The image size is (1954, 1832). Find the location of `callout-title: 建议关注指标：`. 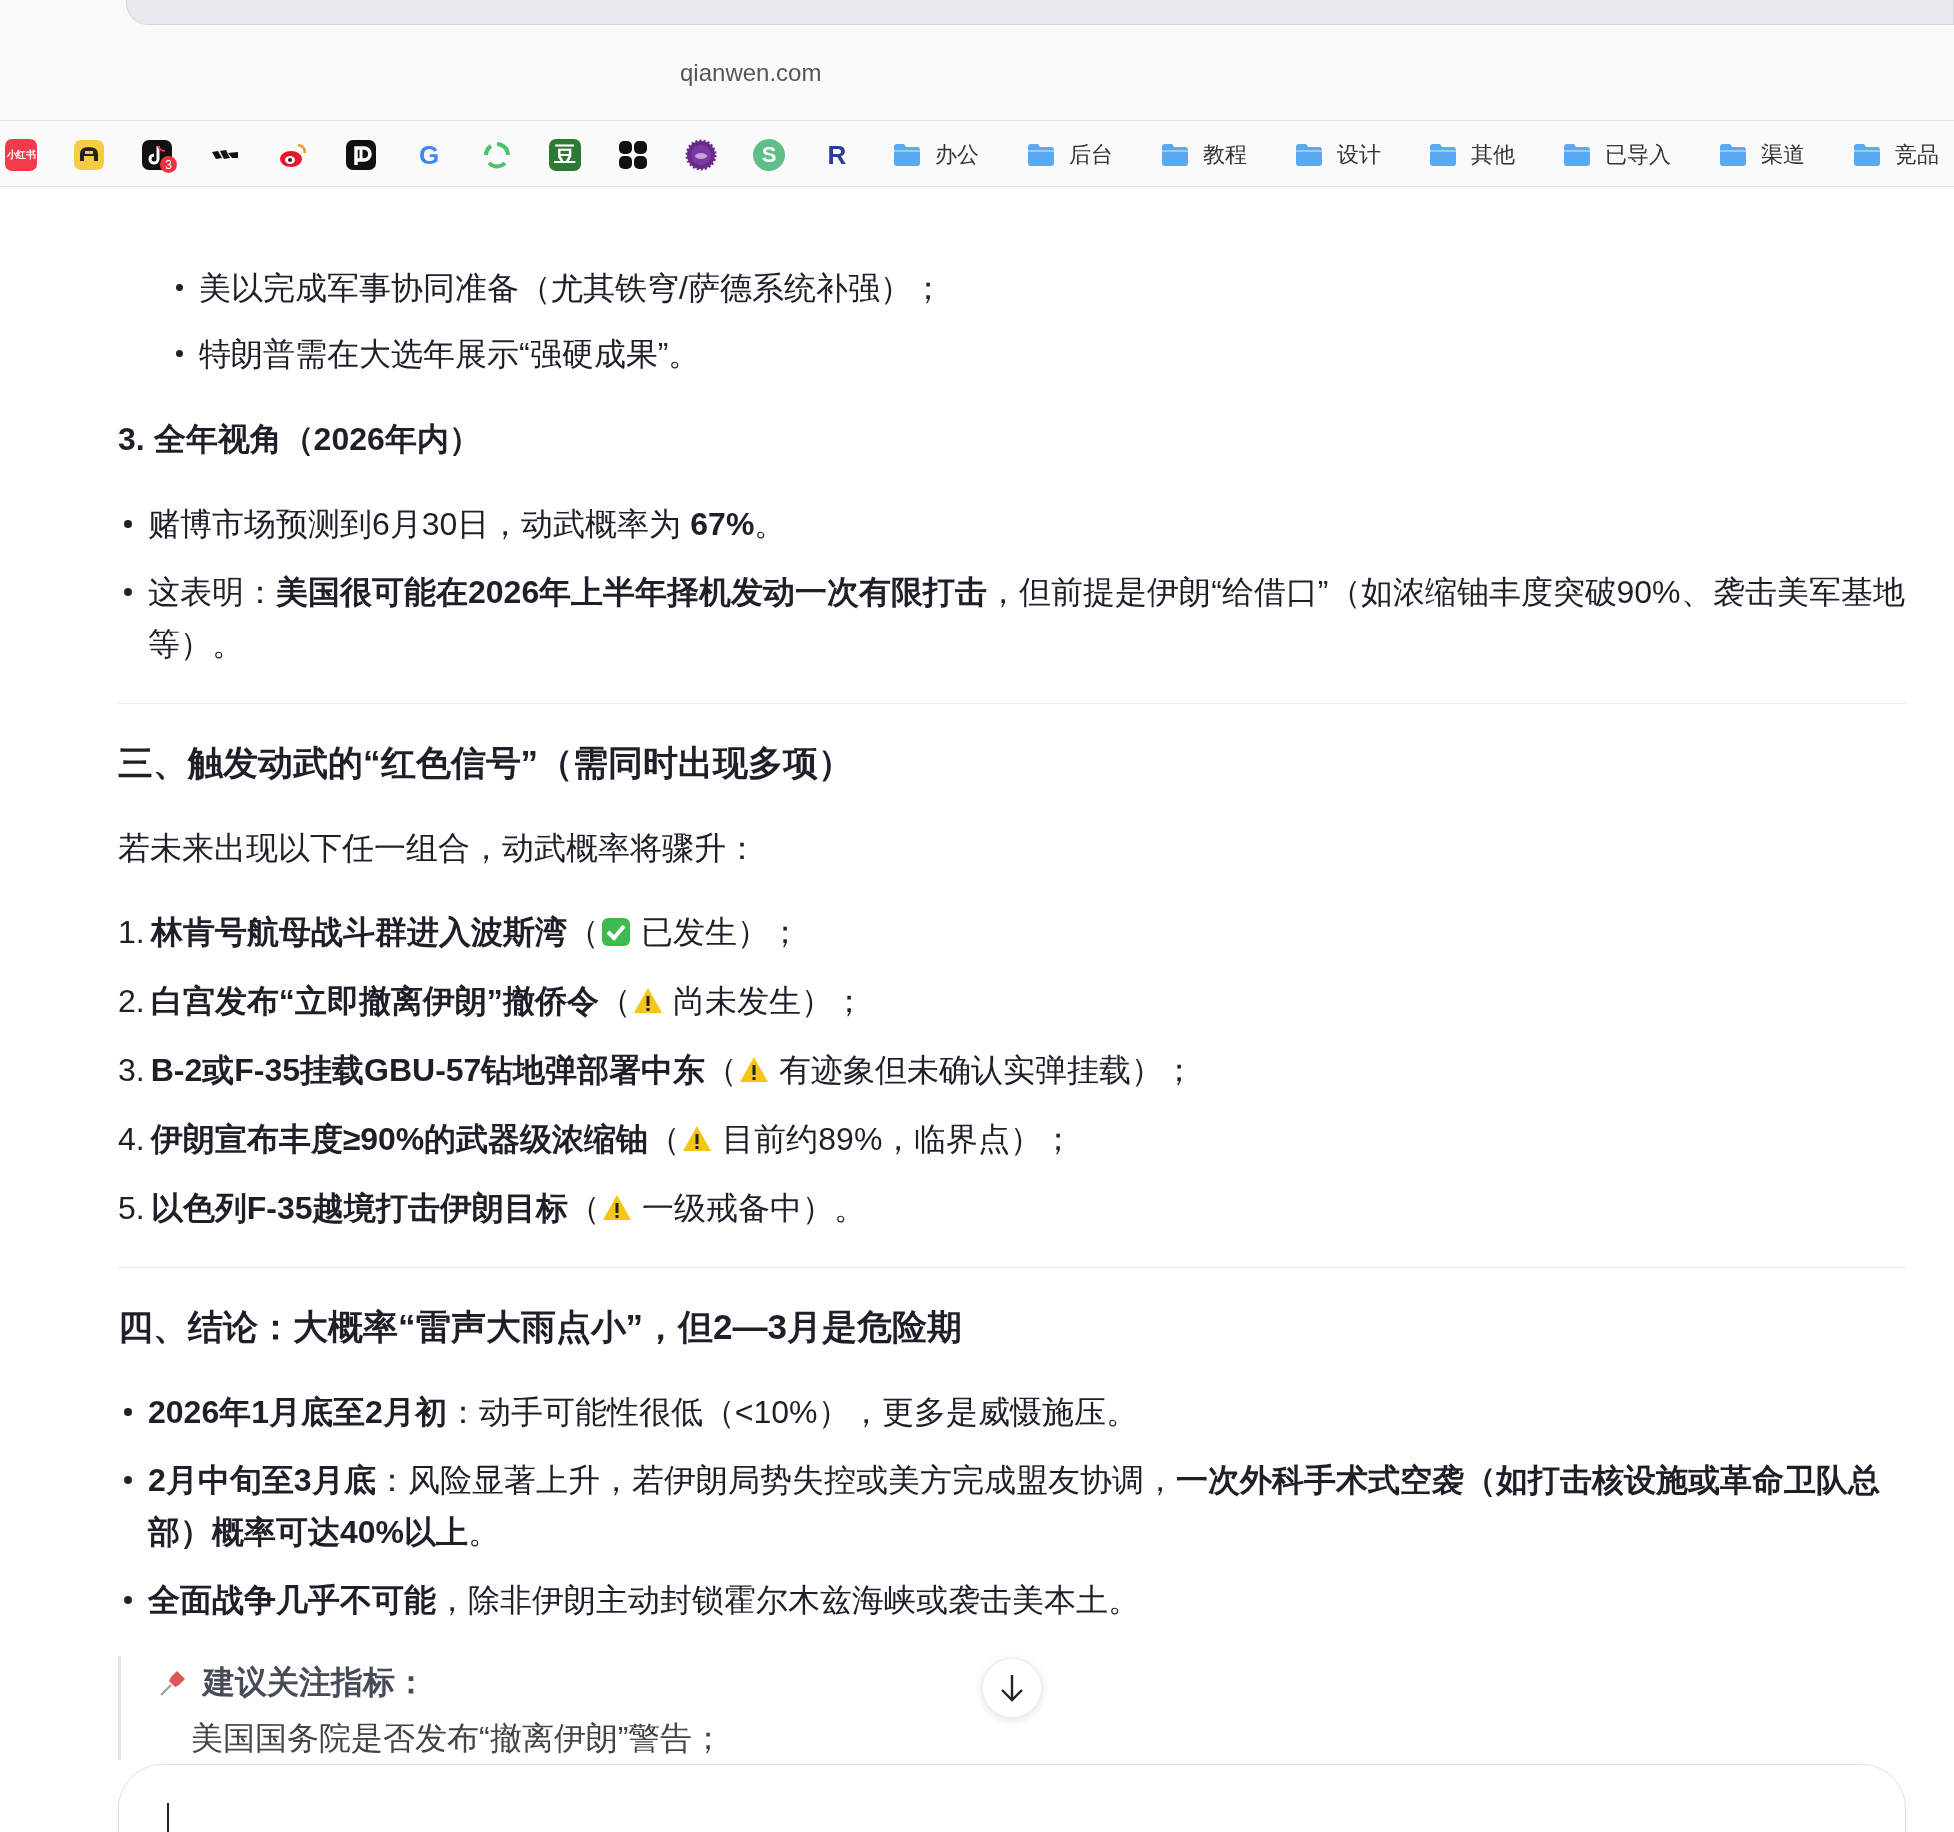

callout-title: 建议关注指标： is located at coordinates (315, 1682).